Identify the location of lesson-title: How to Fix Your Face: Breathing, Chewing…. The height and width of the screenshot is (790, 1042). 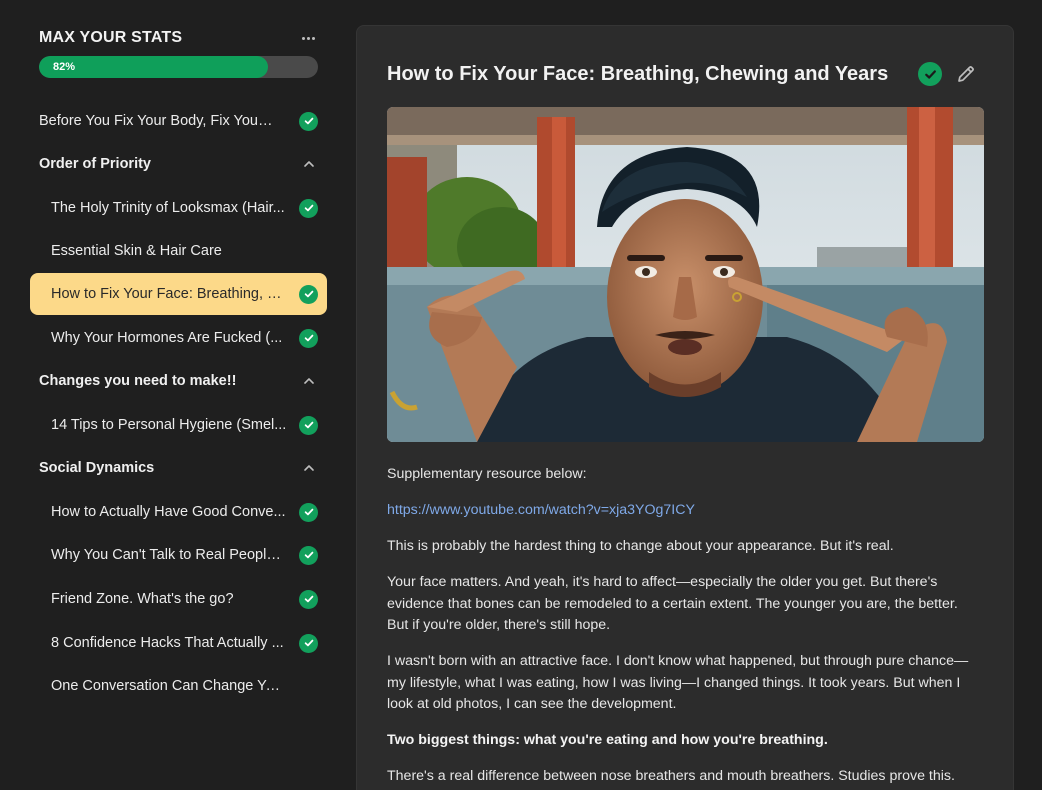
(638, 74).